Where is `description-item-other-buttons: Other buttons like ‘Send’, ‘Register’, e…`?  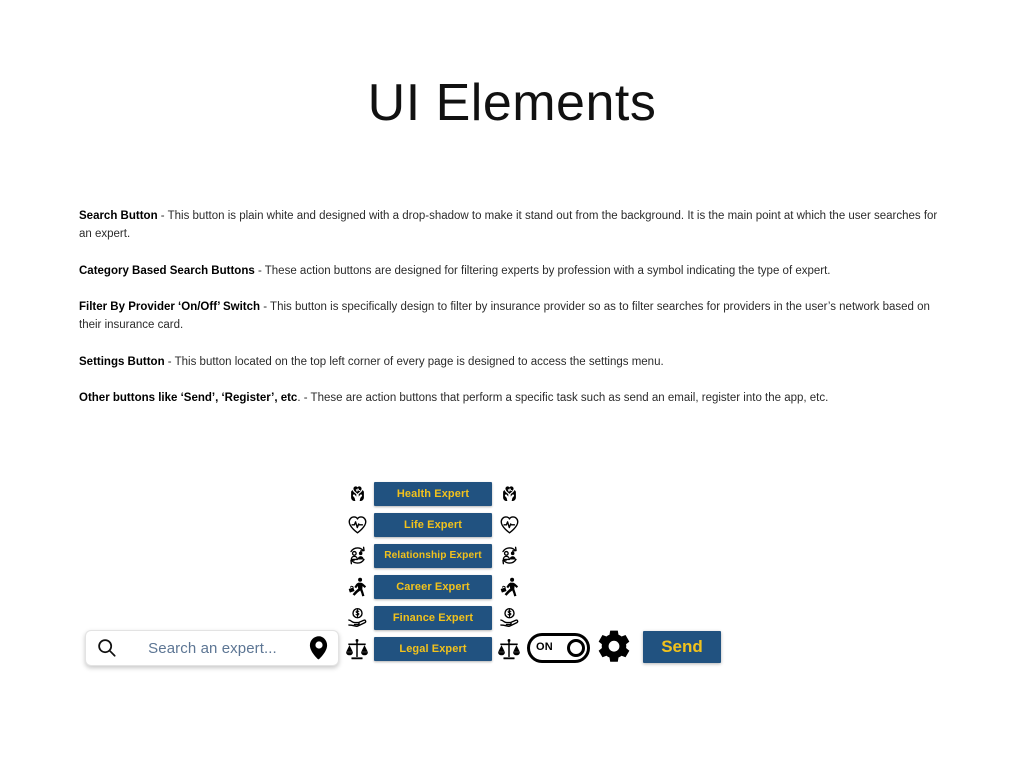 description-item-other-buttons: Other buttons like ‘Send’, ‘Register’, e… is located at coordinates (510, 398).